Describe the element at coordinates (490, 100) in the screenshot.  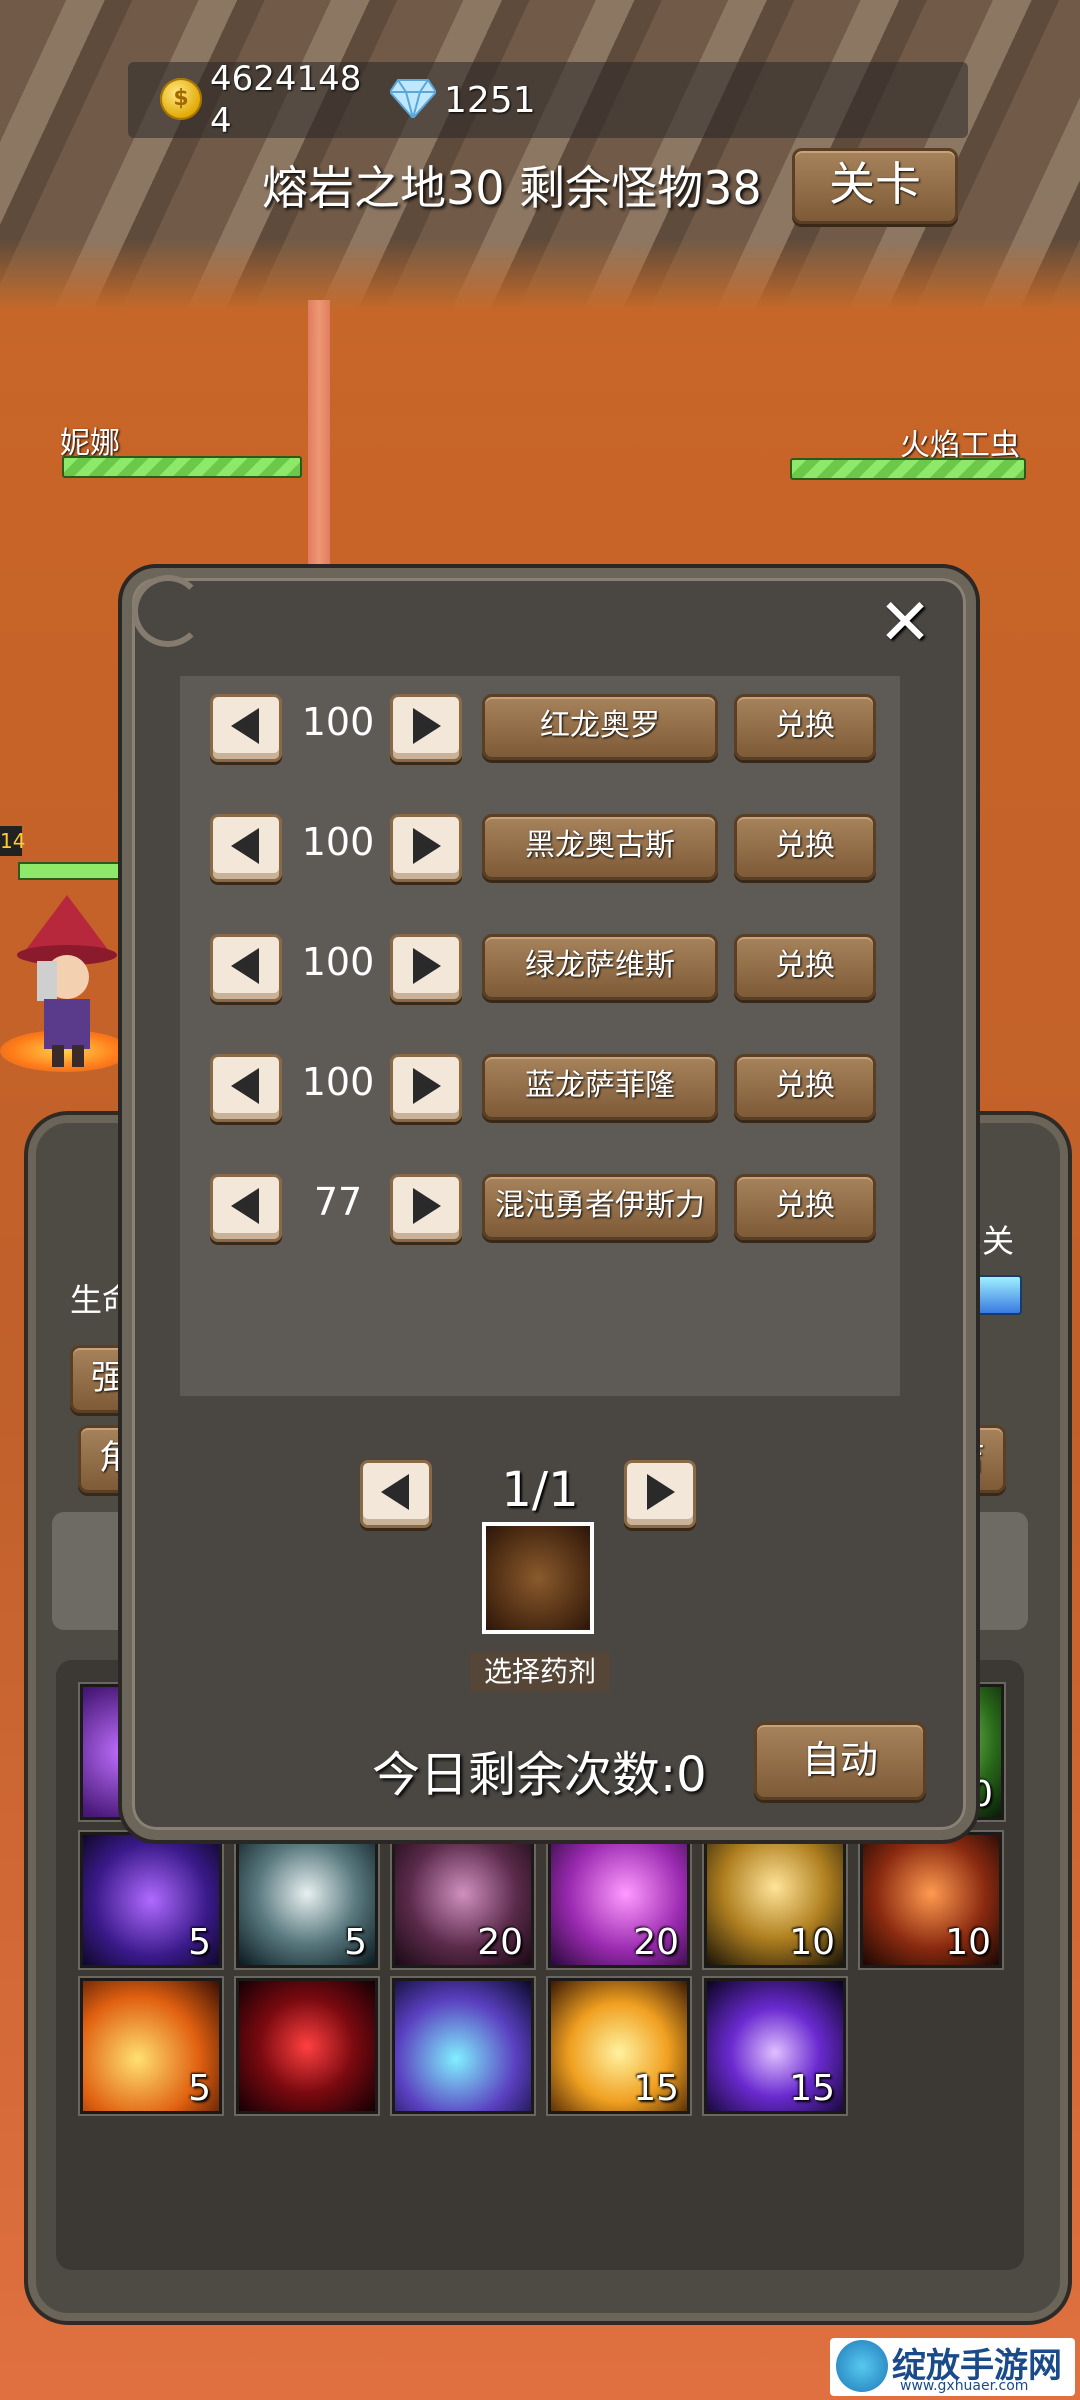
I see `diamond-value: 1251` at that location.